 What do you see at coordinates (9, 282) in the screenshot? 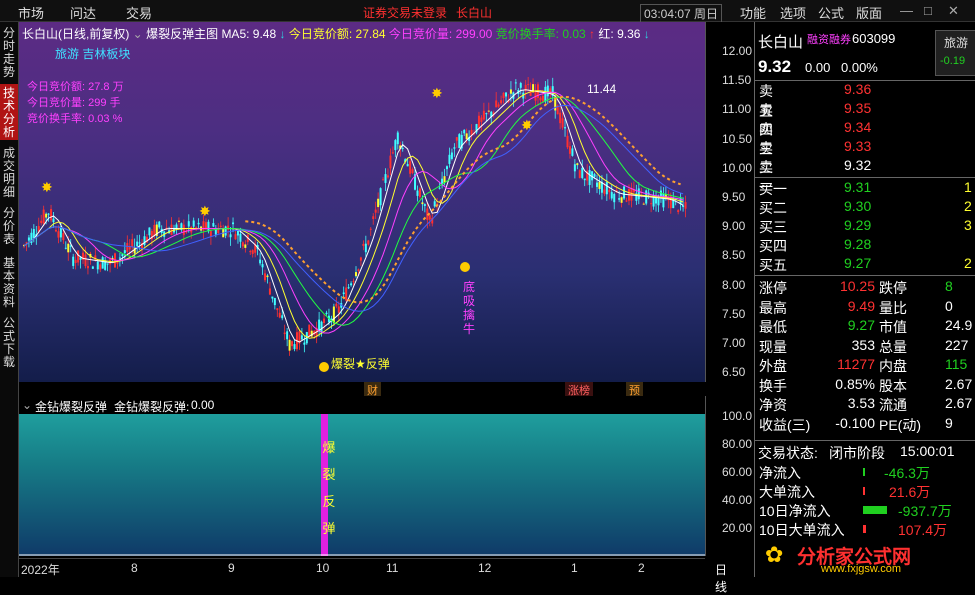
I see `nav-basic: 基本资料` at bounding box center [9, 282].